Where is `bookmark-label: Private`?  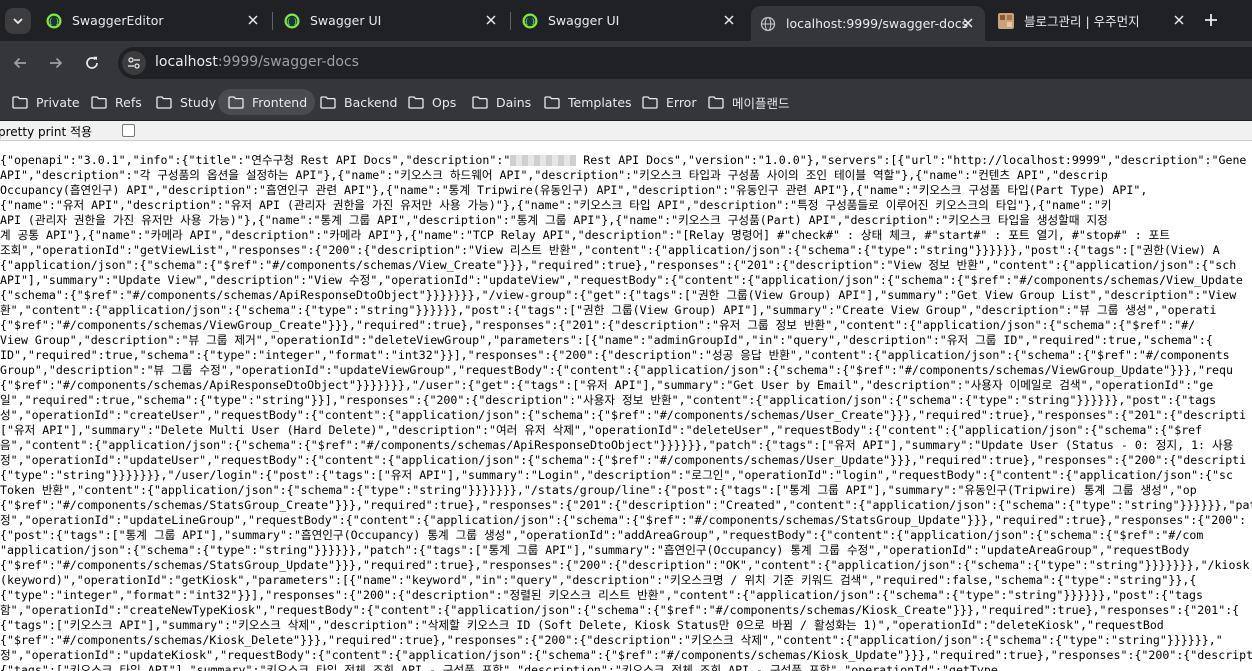 bookmark-label: Private is located at coordinates (58, 102).